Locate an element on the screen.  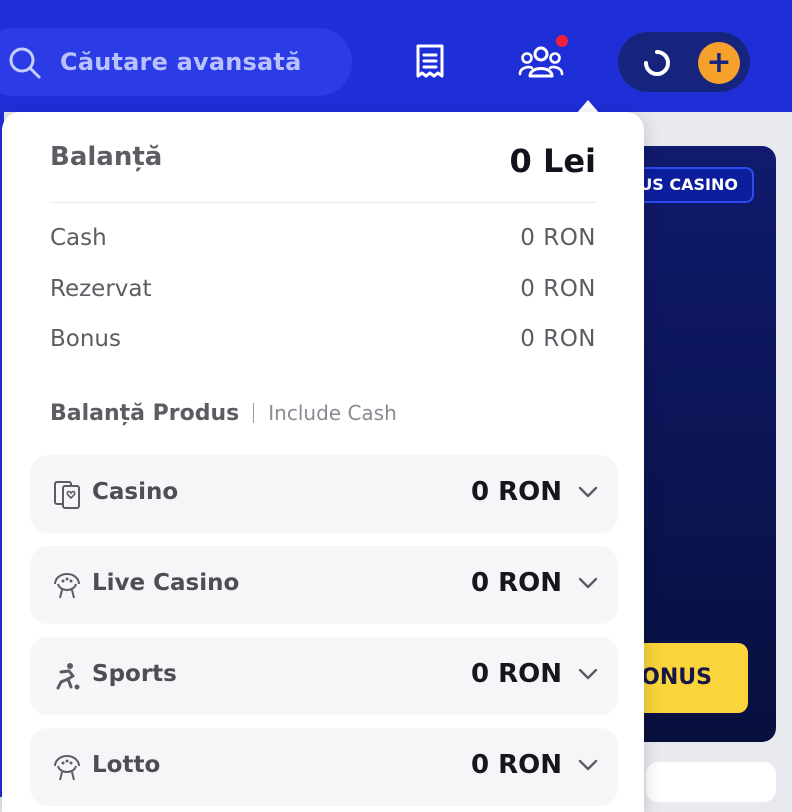
lotto-icon is located at coordinates (67, 768).